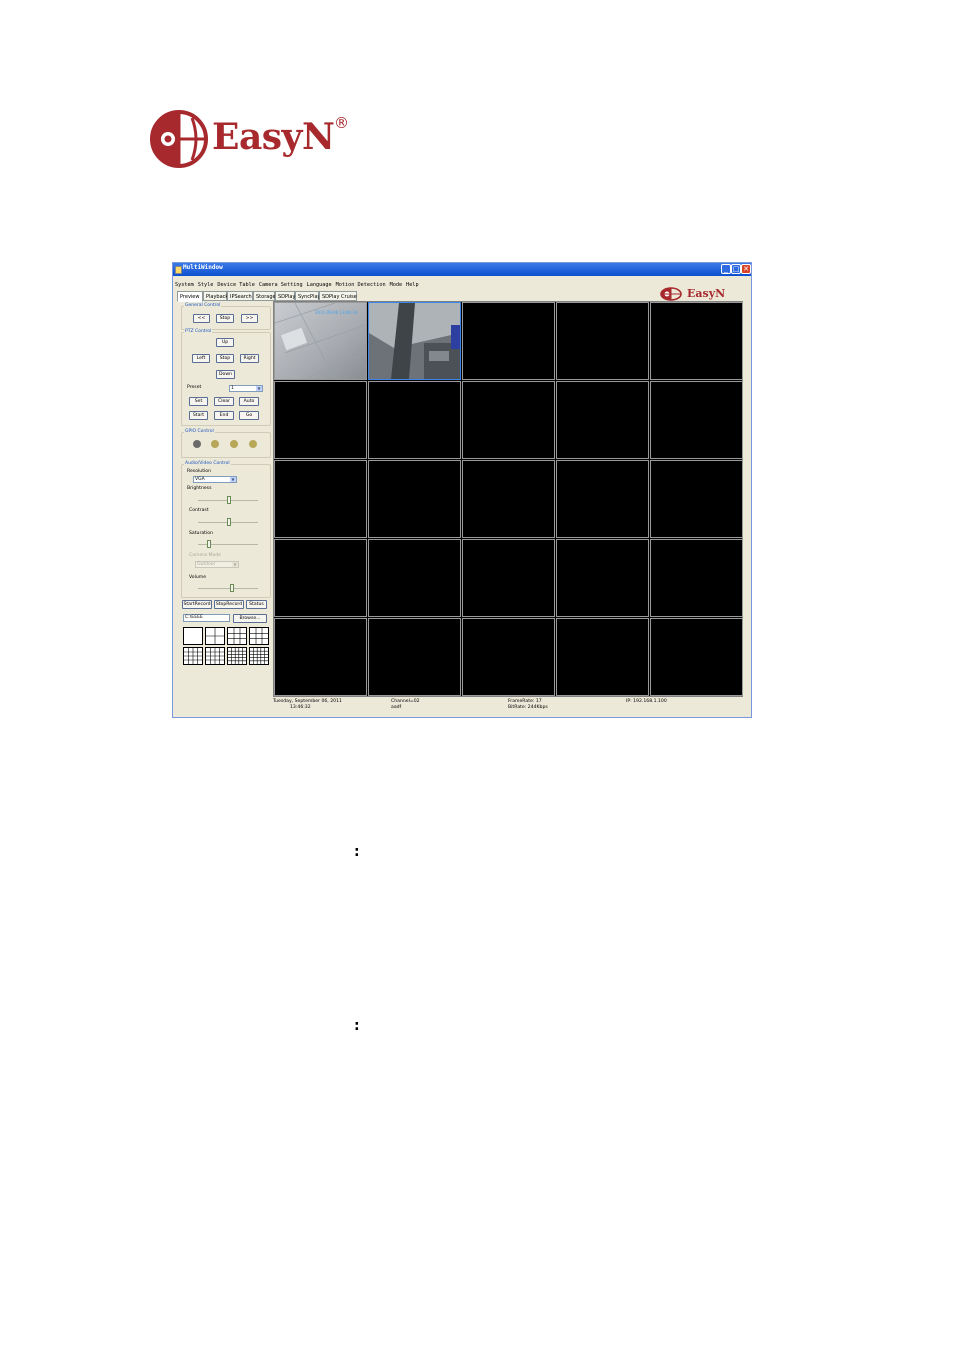 This screenshot has width=954, height=1350. What do you see at coordinates (357, 852) in the screenshot?
I see `page-colon-1: :` at bounding box center [357, 852].